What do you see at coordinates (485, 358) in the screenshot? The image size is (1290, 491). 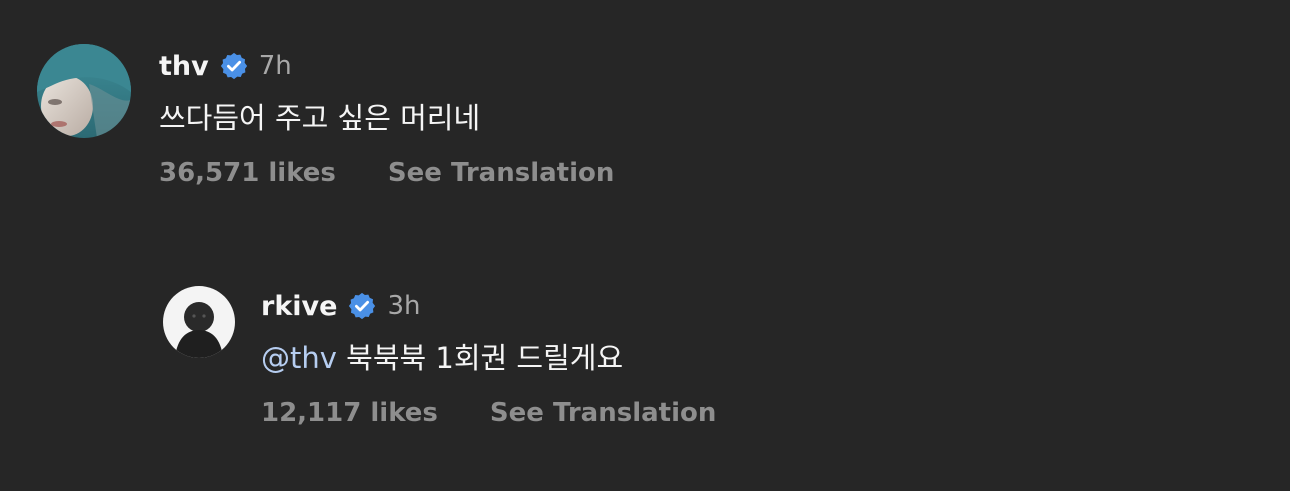 I see `comment-text-body: 북북북 1회권 드릴게요` at bounding box center [485, 358].